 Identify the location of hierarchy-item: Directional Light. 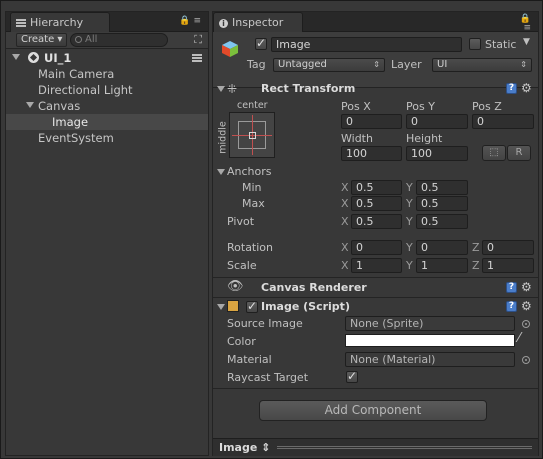
(107, 90).